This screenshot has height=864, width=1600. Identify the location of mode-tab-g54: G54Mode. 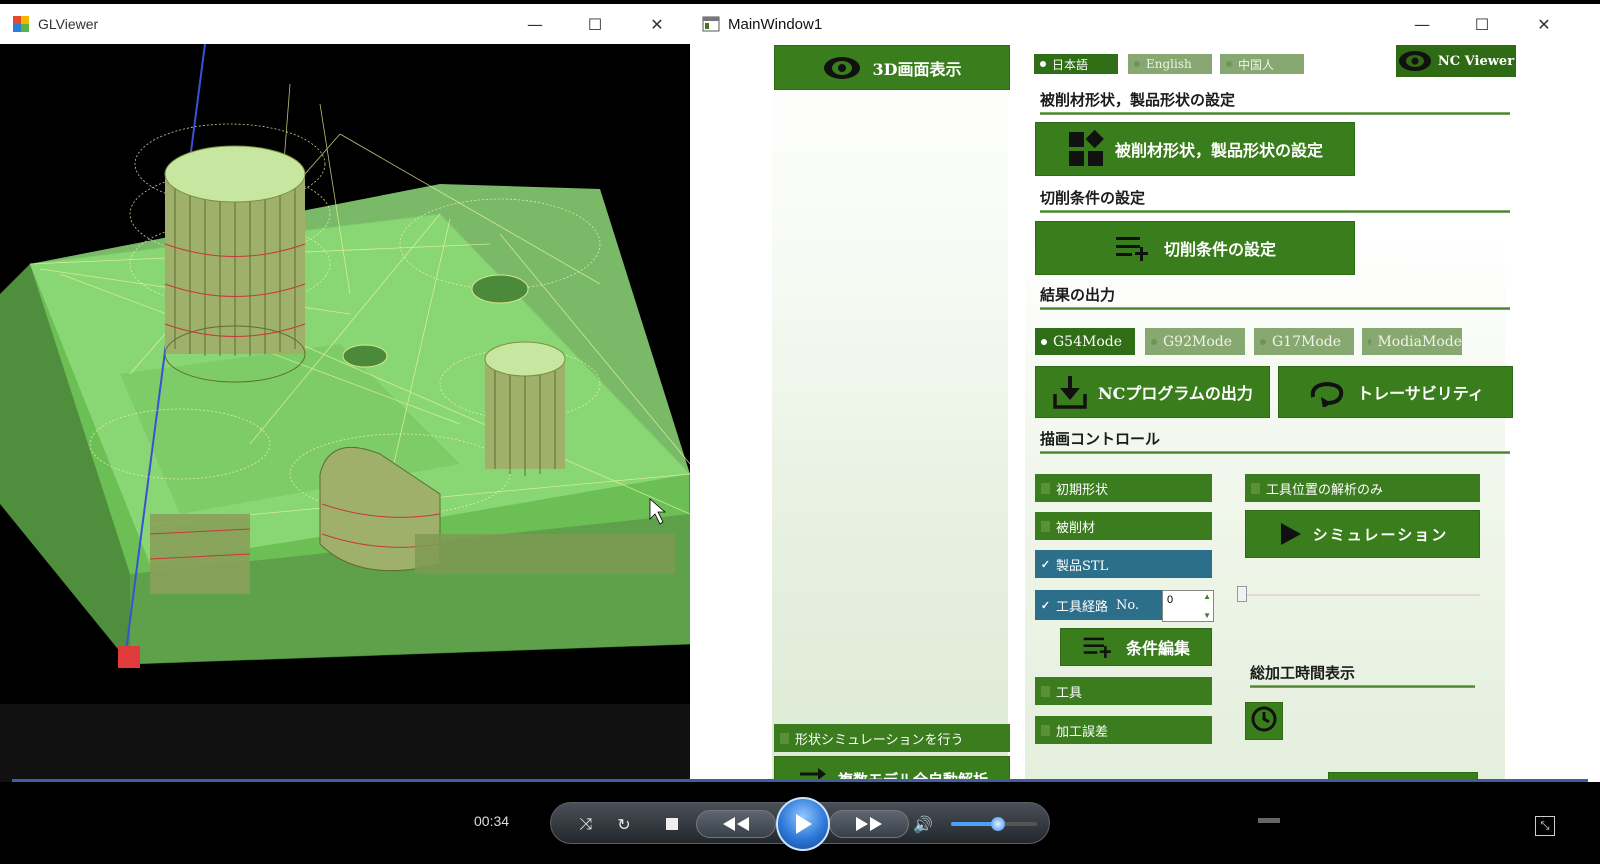
(1085, 341).